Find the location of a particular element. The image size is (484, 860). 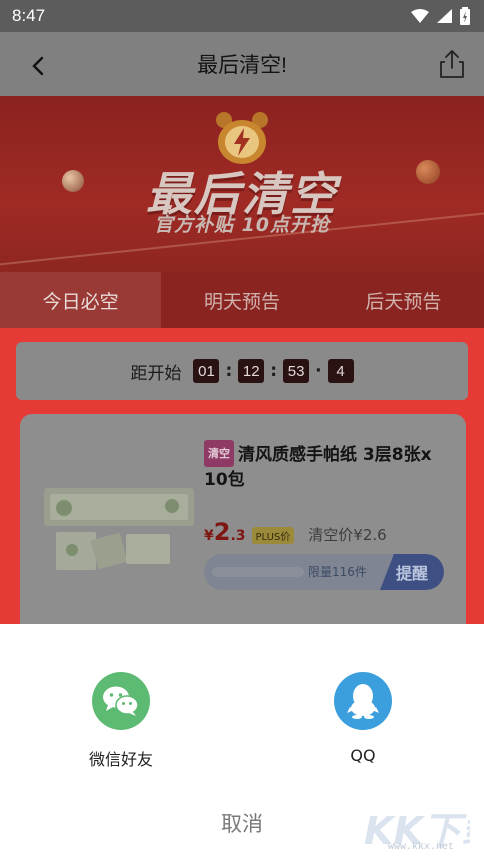

plus-price-badge: PLUS价 is located at coordinates (273, 535).